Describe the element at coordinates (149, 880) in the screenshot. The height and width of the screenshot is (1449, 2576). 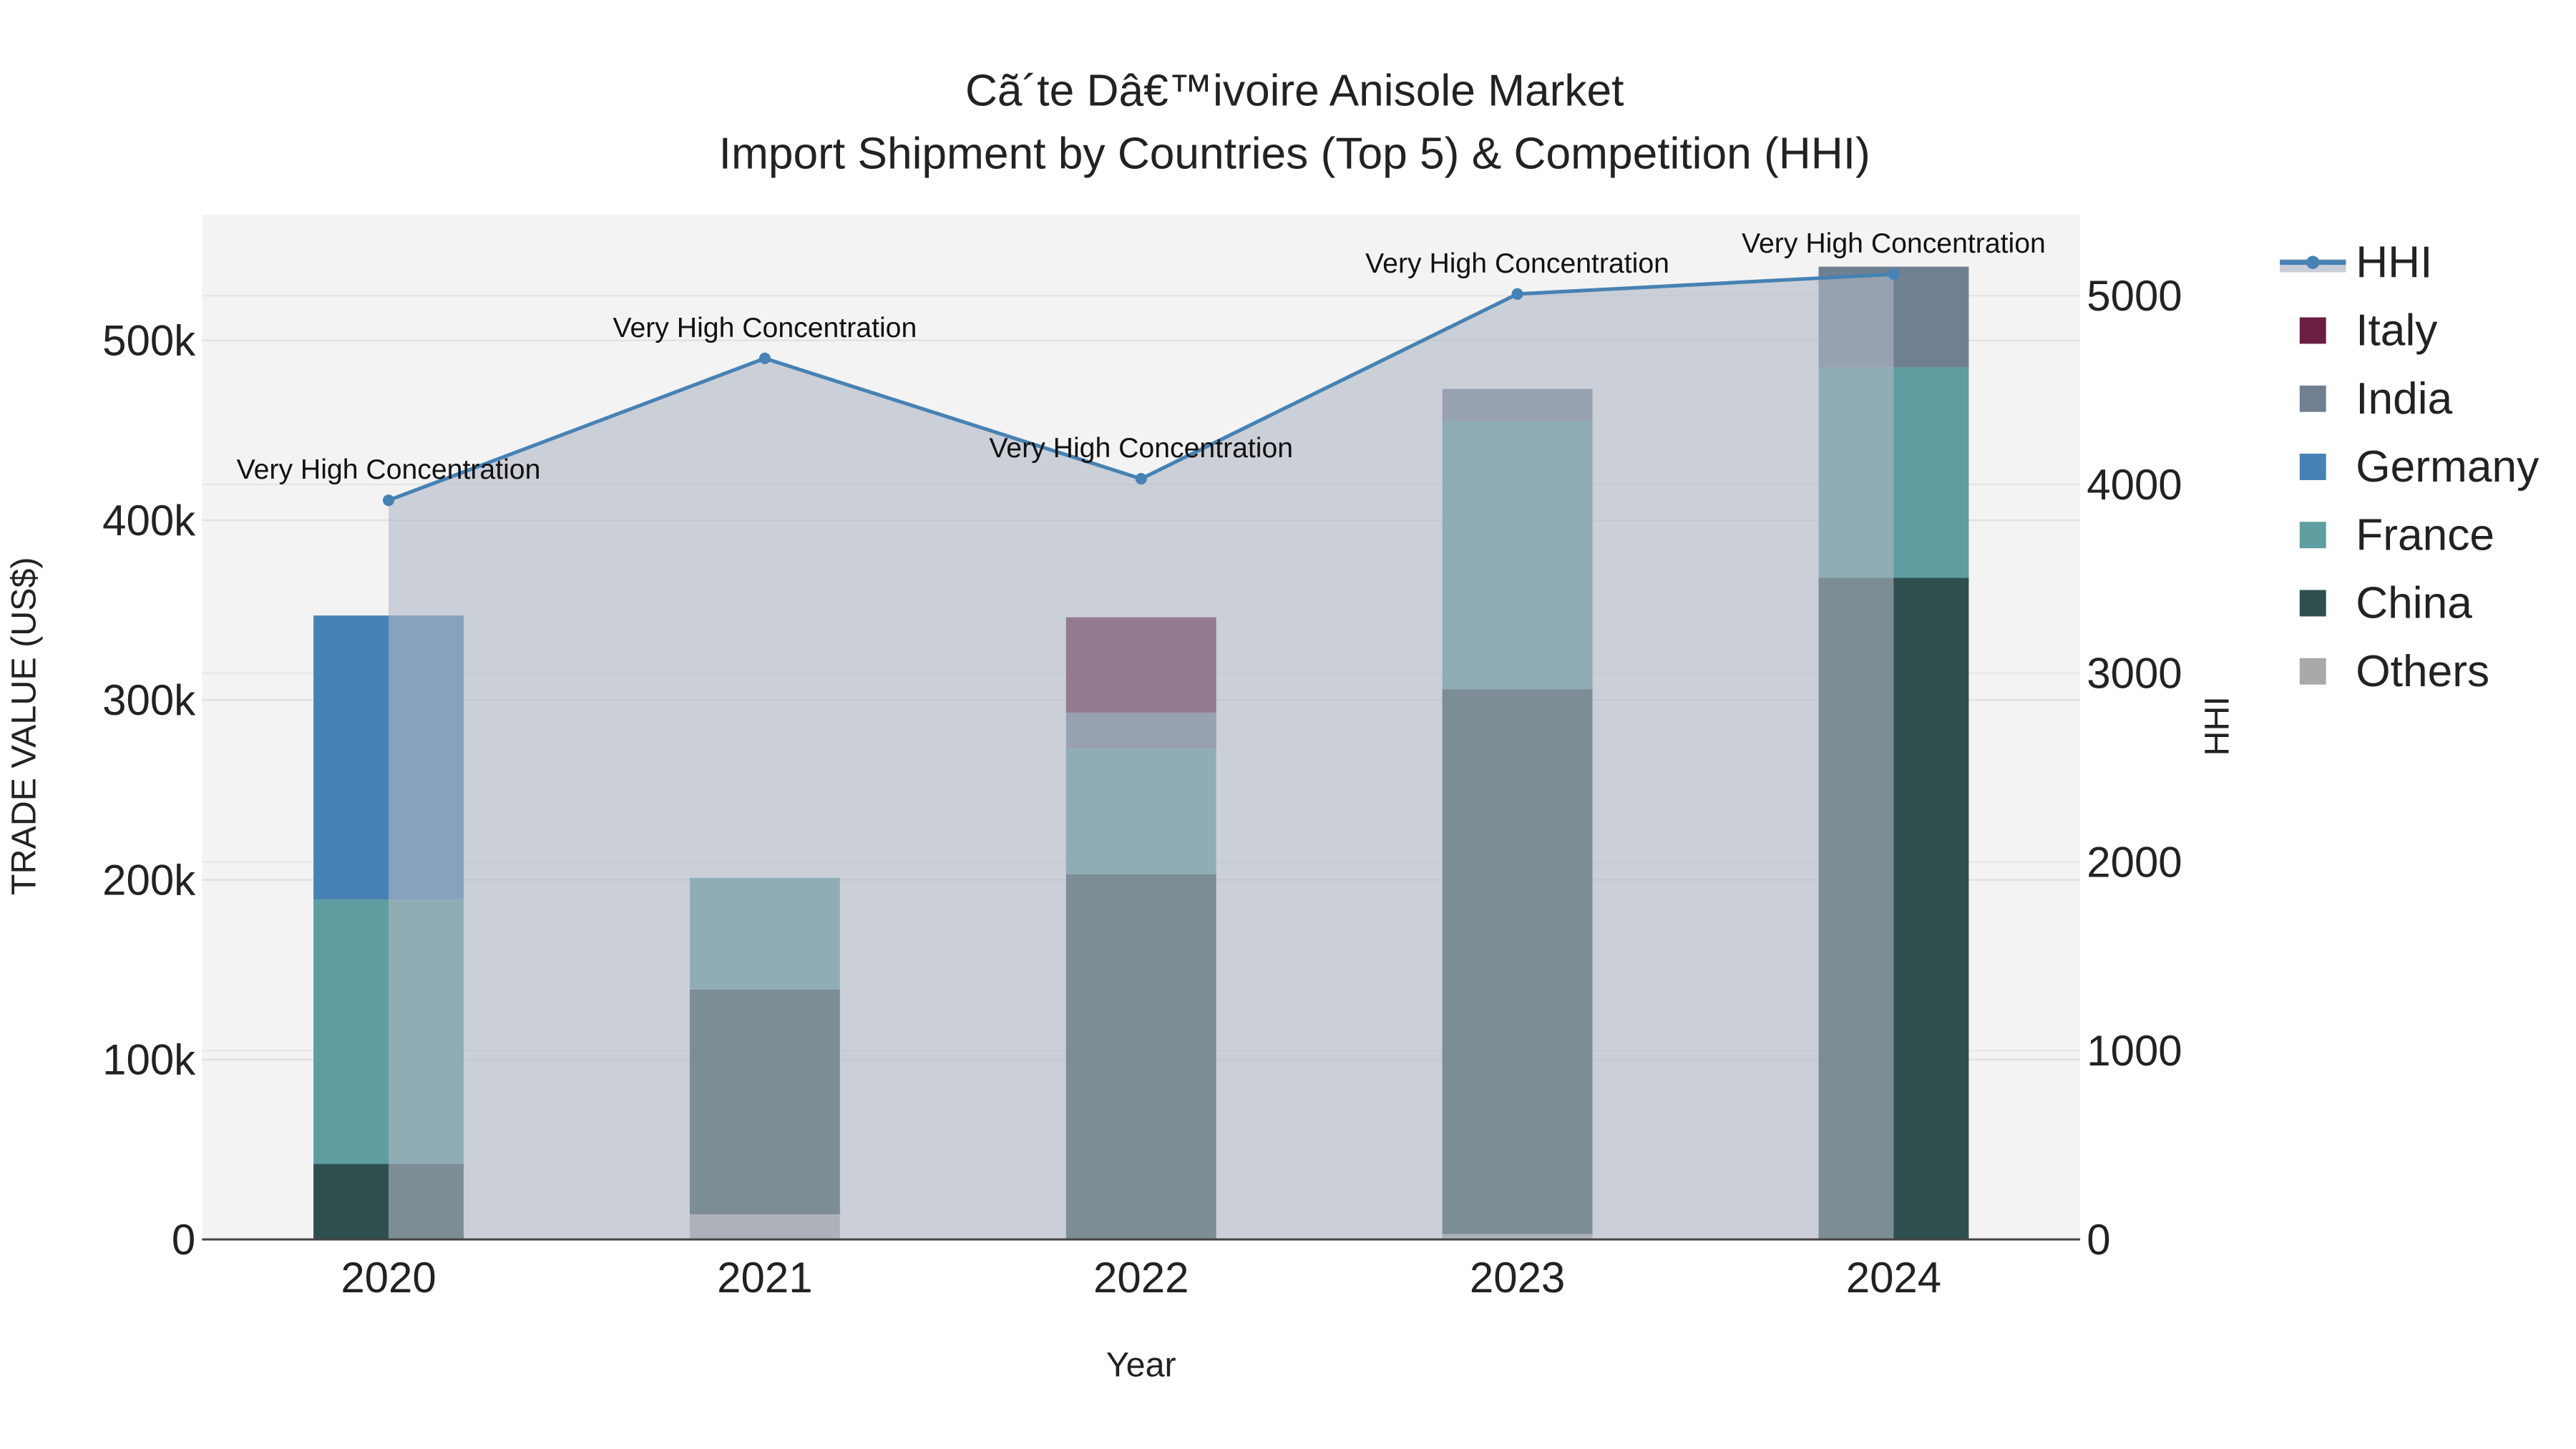
I see `y-tick-label: 200k` at that location.